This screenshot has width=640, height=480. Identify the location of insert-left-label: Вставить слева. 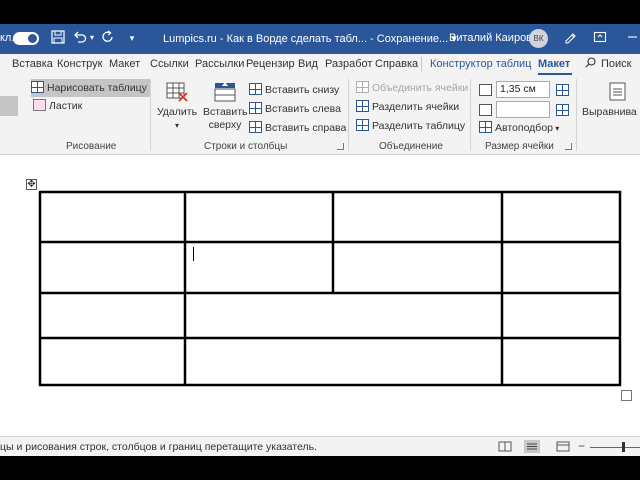
(303, 109).